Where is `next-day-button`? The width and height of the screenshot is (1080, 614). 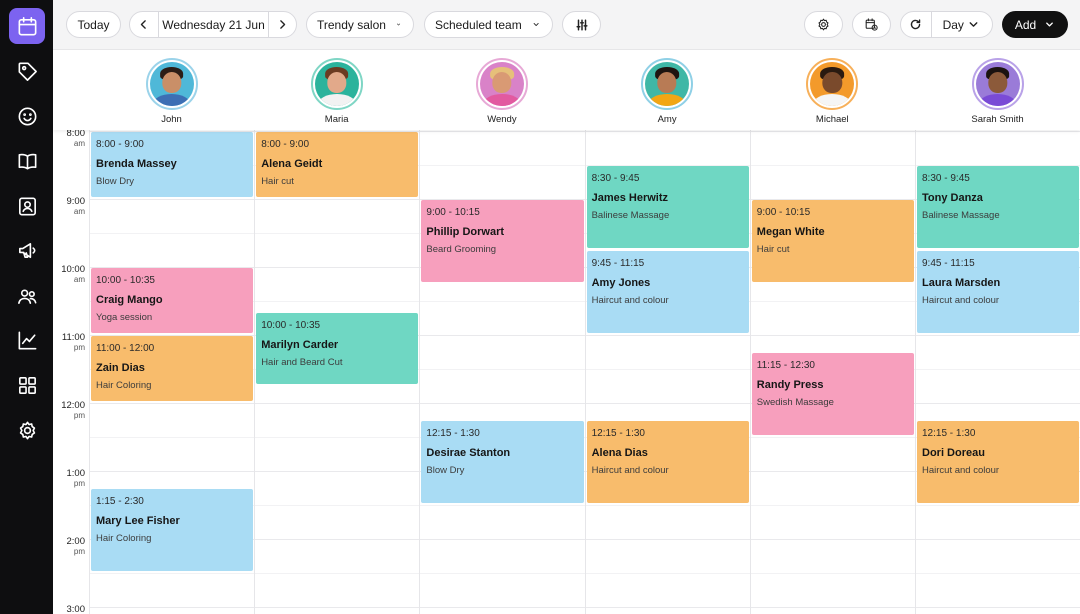 next-day-button is located at coordinates (282, 24).